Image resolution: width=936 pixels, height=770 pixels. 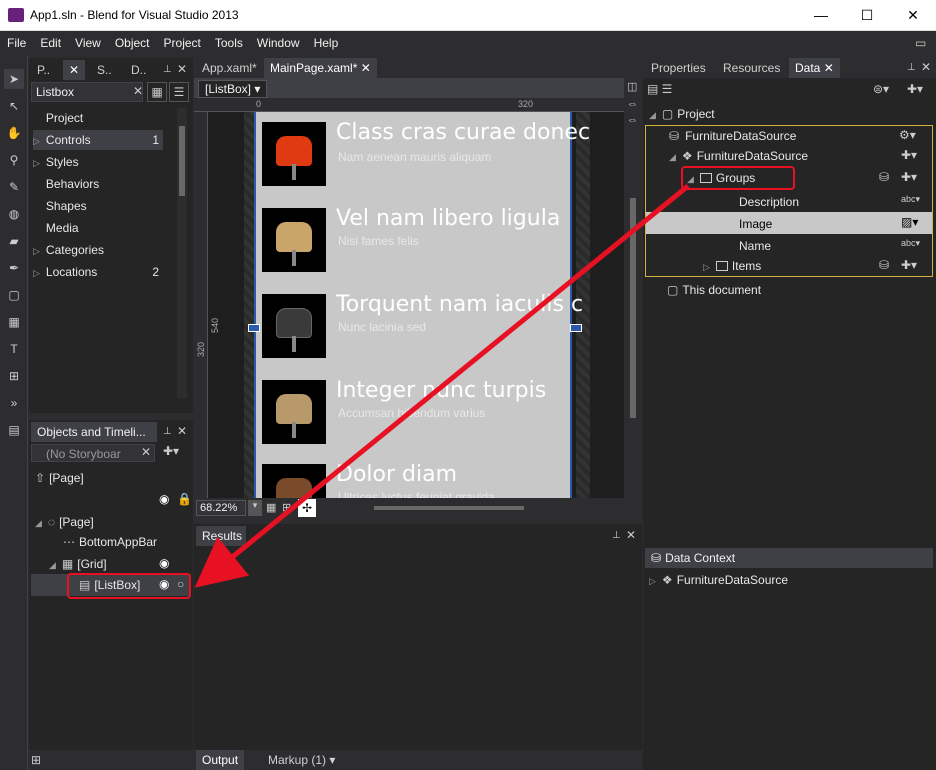 What do you see at coordinates (59, 478) in the screenshot?
I see `tree-item-page-root: ⇧ [Page]` at bounding box center [59, 478].